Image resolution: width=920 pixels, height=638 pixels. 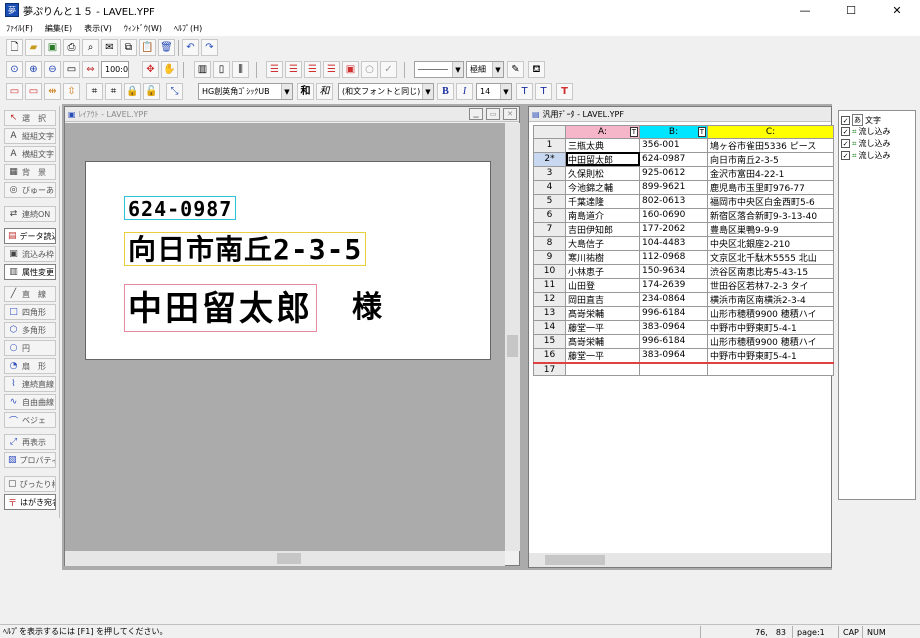 What do you see at coordinates (683, 369) in the screenshot?
I see `table-row-new: 17` at bounding box center [683, 369].